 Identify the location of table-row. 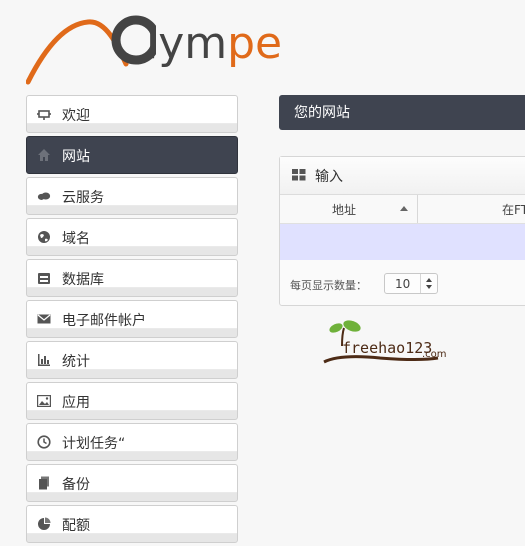
(402, 242).